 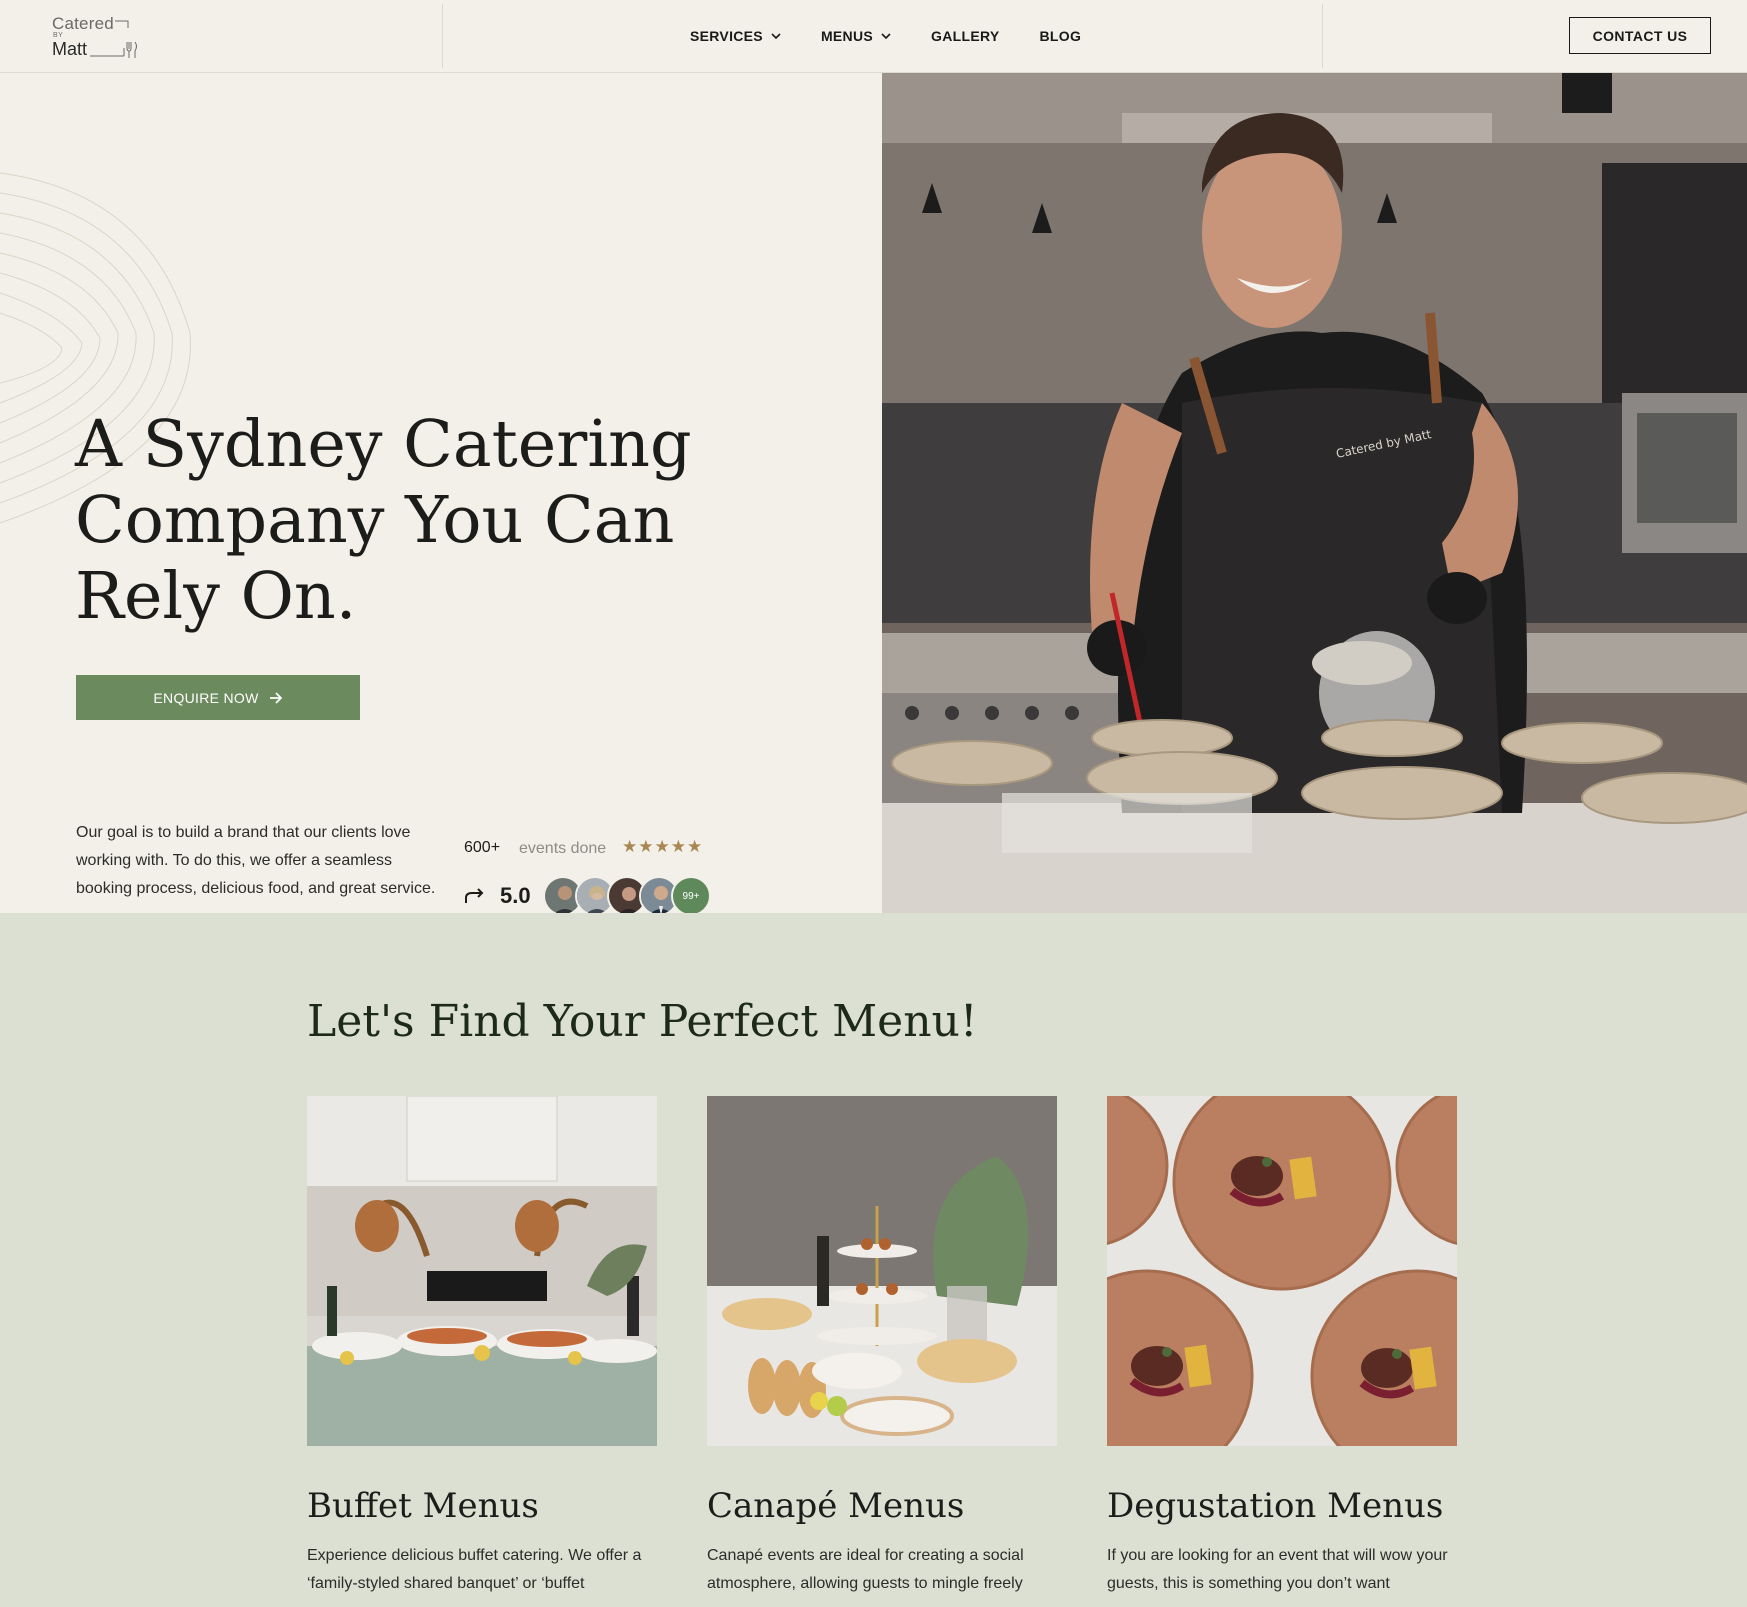 What do you see at coordinates (836, 1506) in the screenshot?
I see `canape-menu-title: Canapé Menus` at bounding box center [836, 1506].